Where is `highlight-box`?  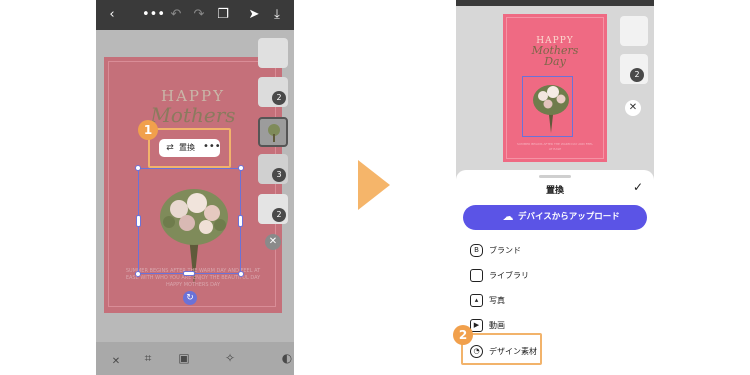 highlight-box is located at coordinates (501, 349).